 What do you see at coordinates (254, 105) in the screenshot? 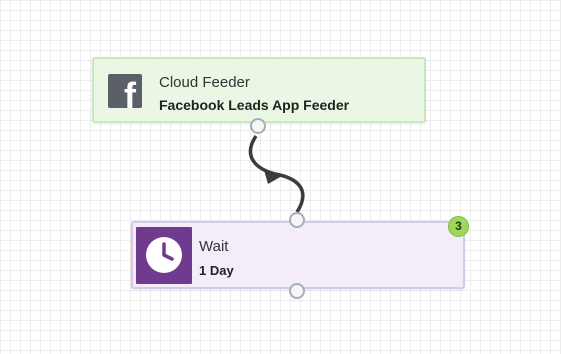
I see `cloud-feeder-subtitle: Facebook Leads App Feeder` at bounding box center [254, 105].